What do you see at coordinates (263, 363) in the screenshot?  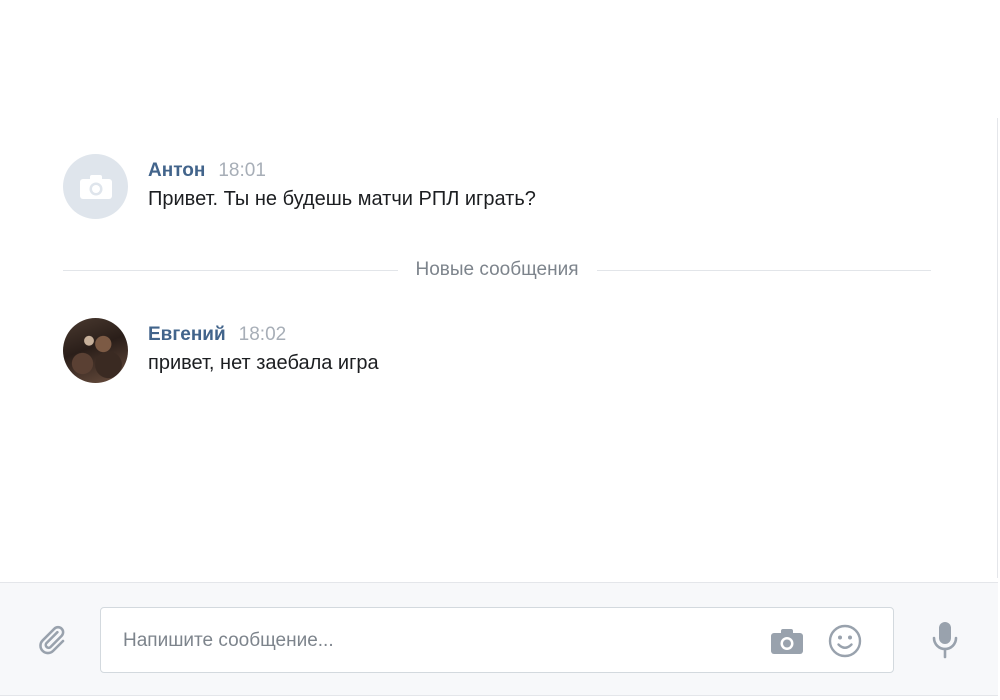 I see `message-text: привет, нет заебала игра` at bounding box center [263, 363].